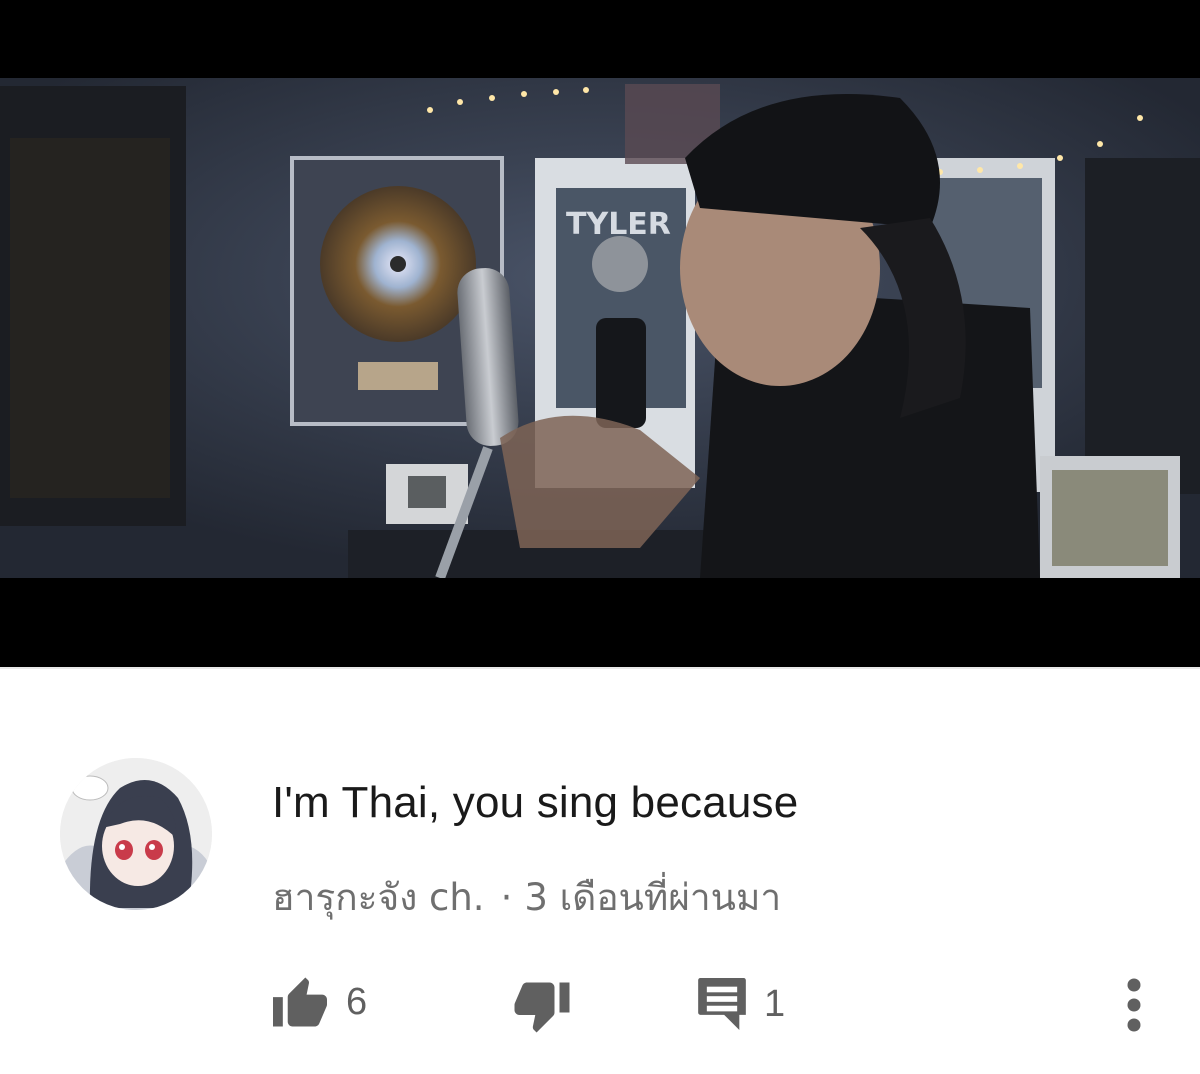 The height and width of the screenshot is (1074, 1200). I want to click on more-vertical-icon, so click(1134, 1005).